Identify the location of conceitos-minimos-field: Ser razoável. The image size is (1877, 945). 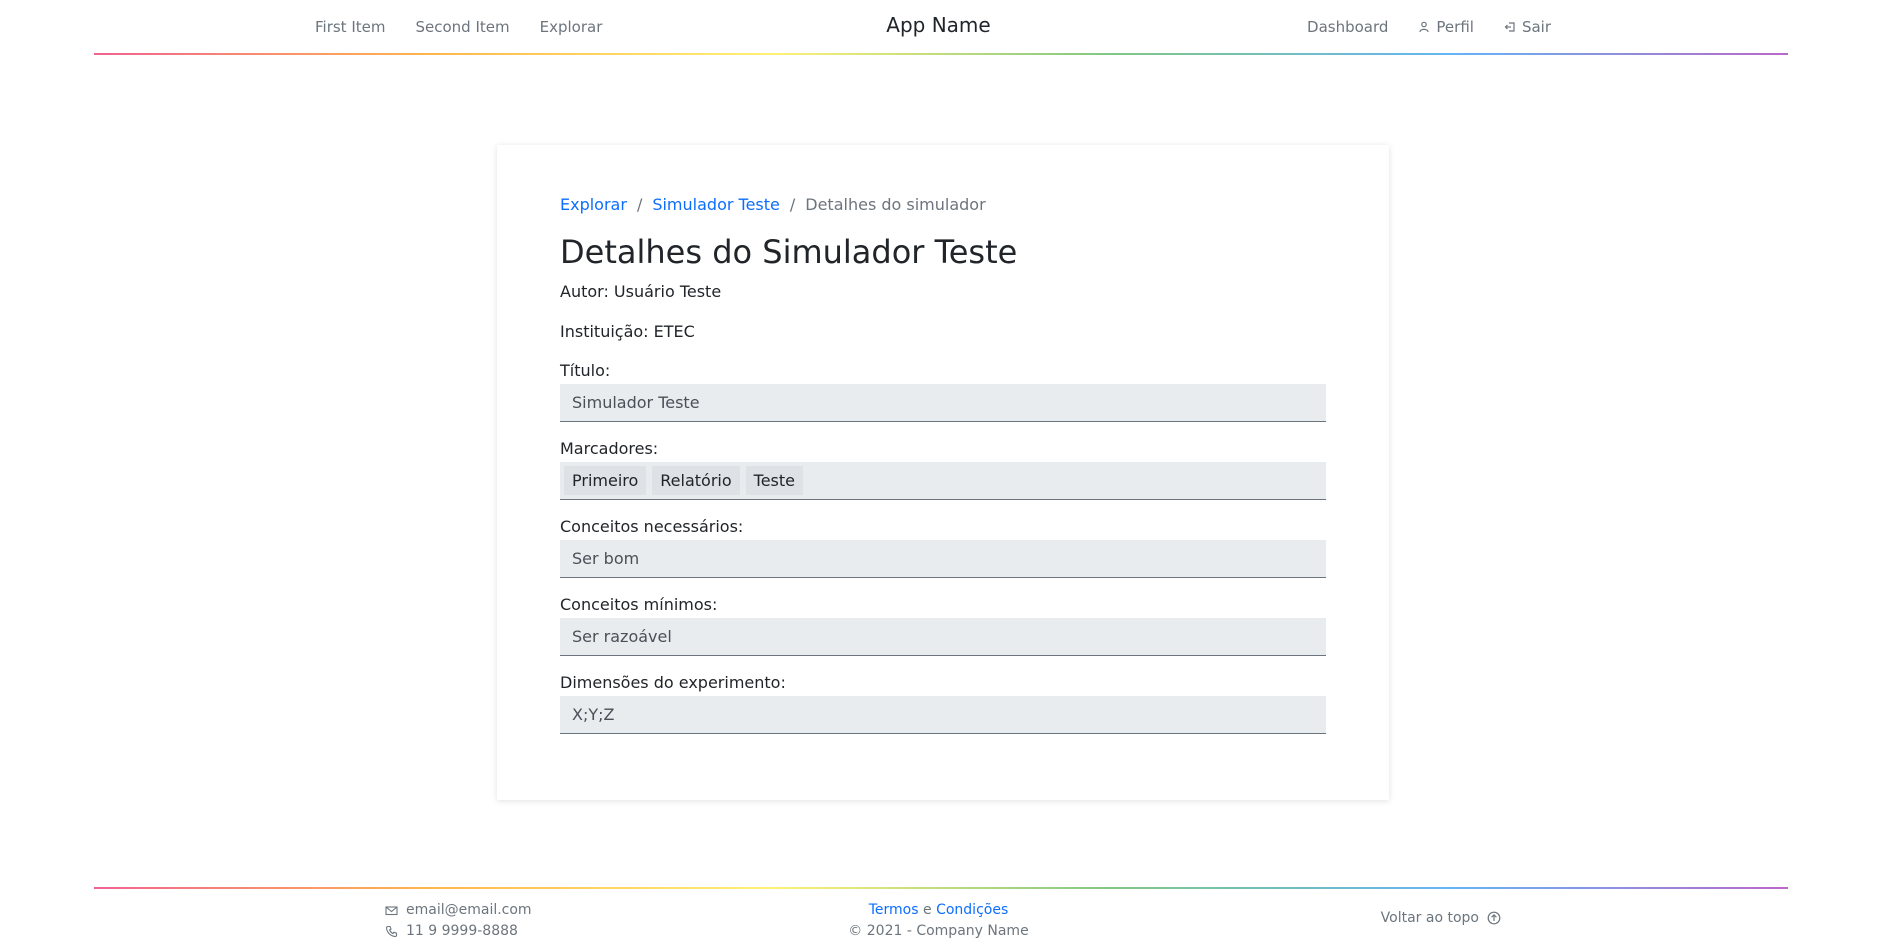
(943, 637).